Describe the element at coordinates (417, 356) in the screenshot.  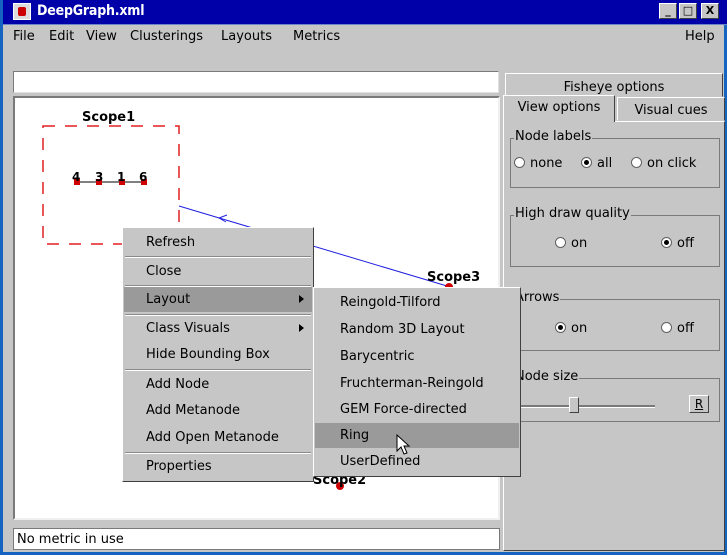
I see `layout-barycentric: Barycentric` at that location.